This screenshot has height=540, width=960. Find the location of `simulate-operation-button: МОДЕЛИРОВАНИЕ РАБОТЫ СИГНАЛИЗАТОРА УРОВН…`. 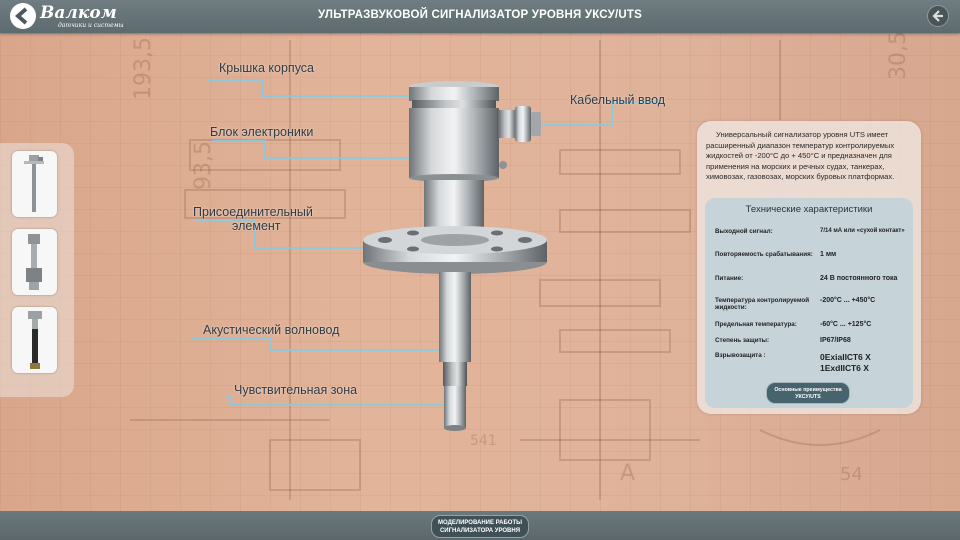

simulate-operation-button: МОДЕЛИРОВАНИЕ РАБОТЫ СИГНАЛИЗАТОРА УРОВН… is located at coordinates (480, 526).